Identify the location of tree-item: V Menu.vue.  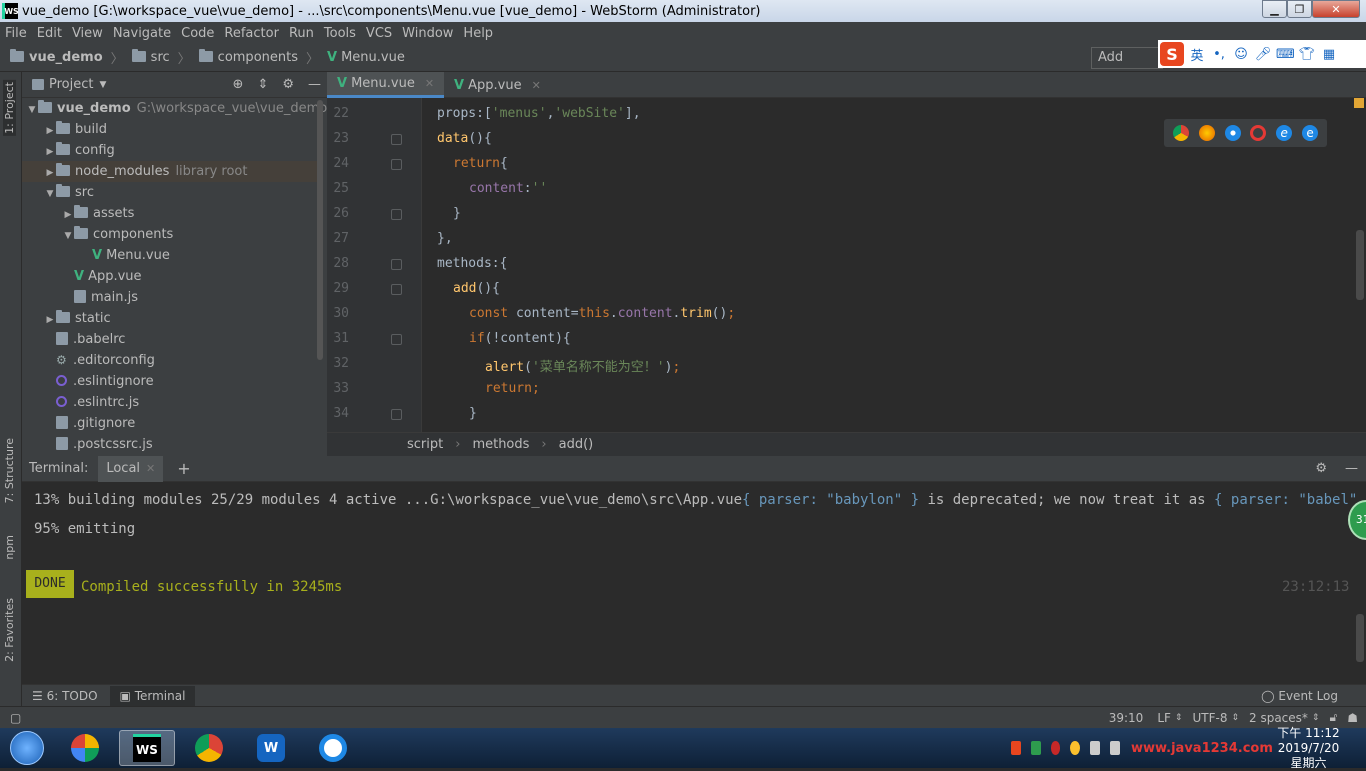
(172, 255).